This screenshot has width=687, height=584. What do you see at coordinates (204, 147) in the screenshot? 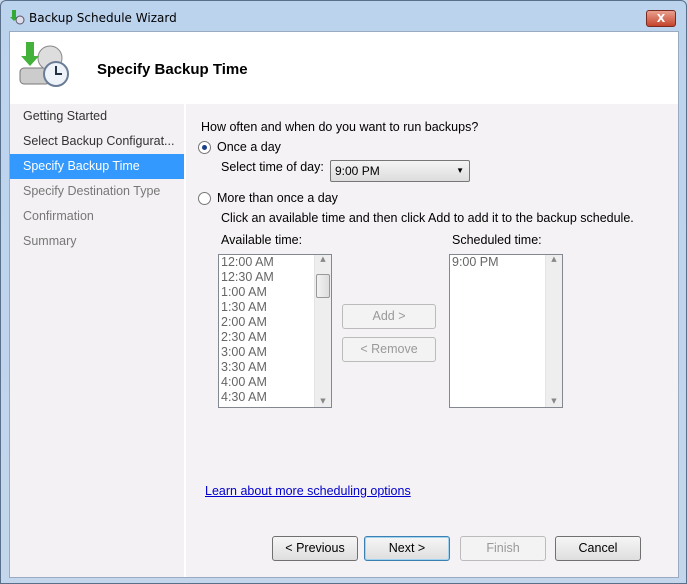
I see `once-a-day-radio` at bounding box center [204, 147].